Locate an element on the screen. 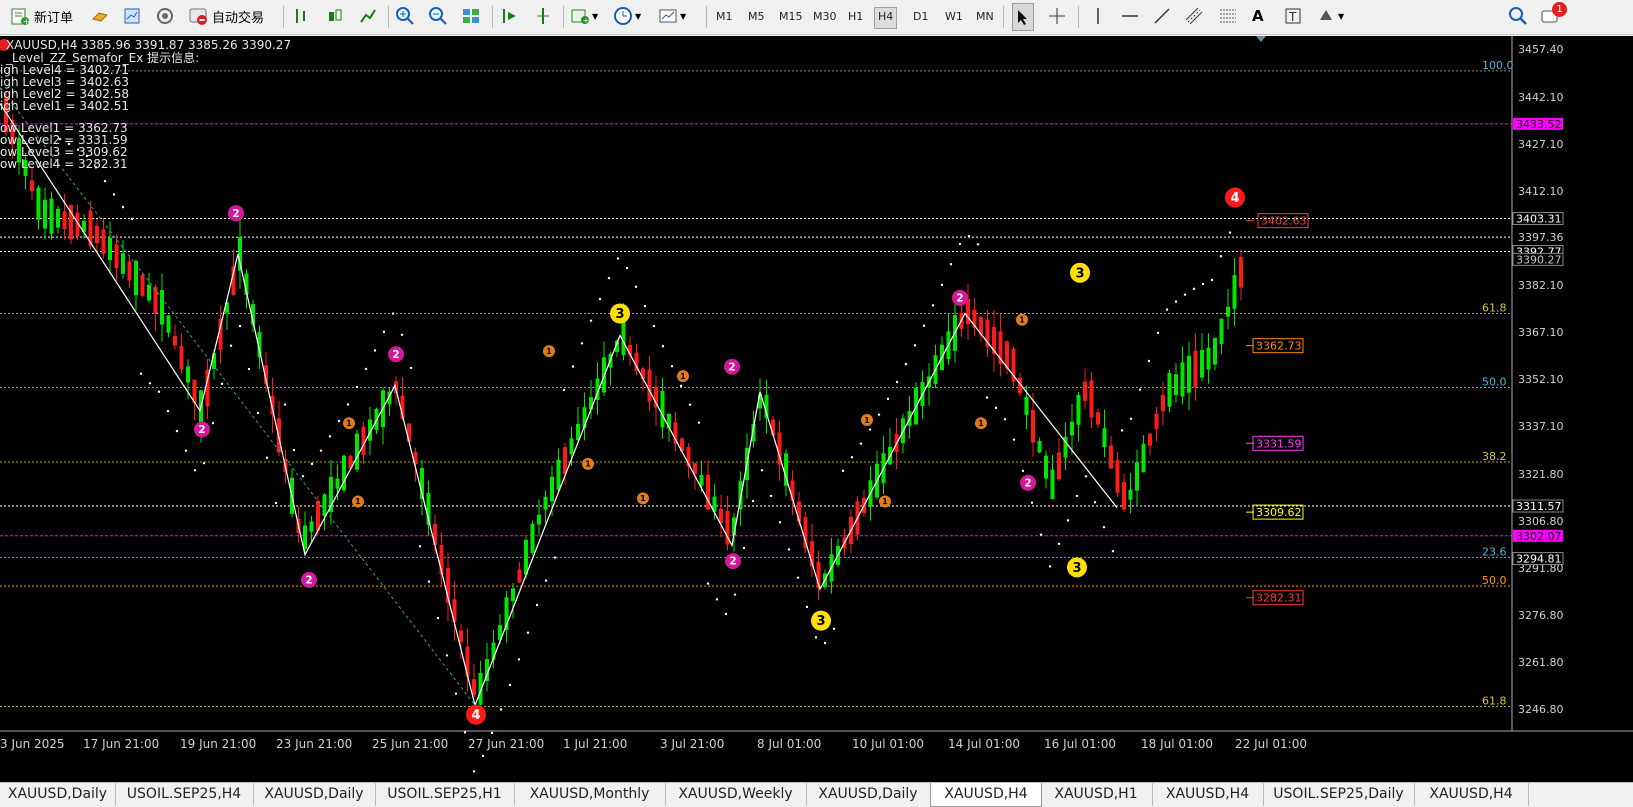 This screenshot has width=1633, height=807. fibonacci-icon is located at coordinates (1228, 16).